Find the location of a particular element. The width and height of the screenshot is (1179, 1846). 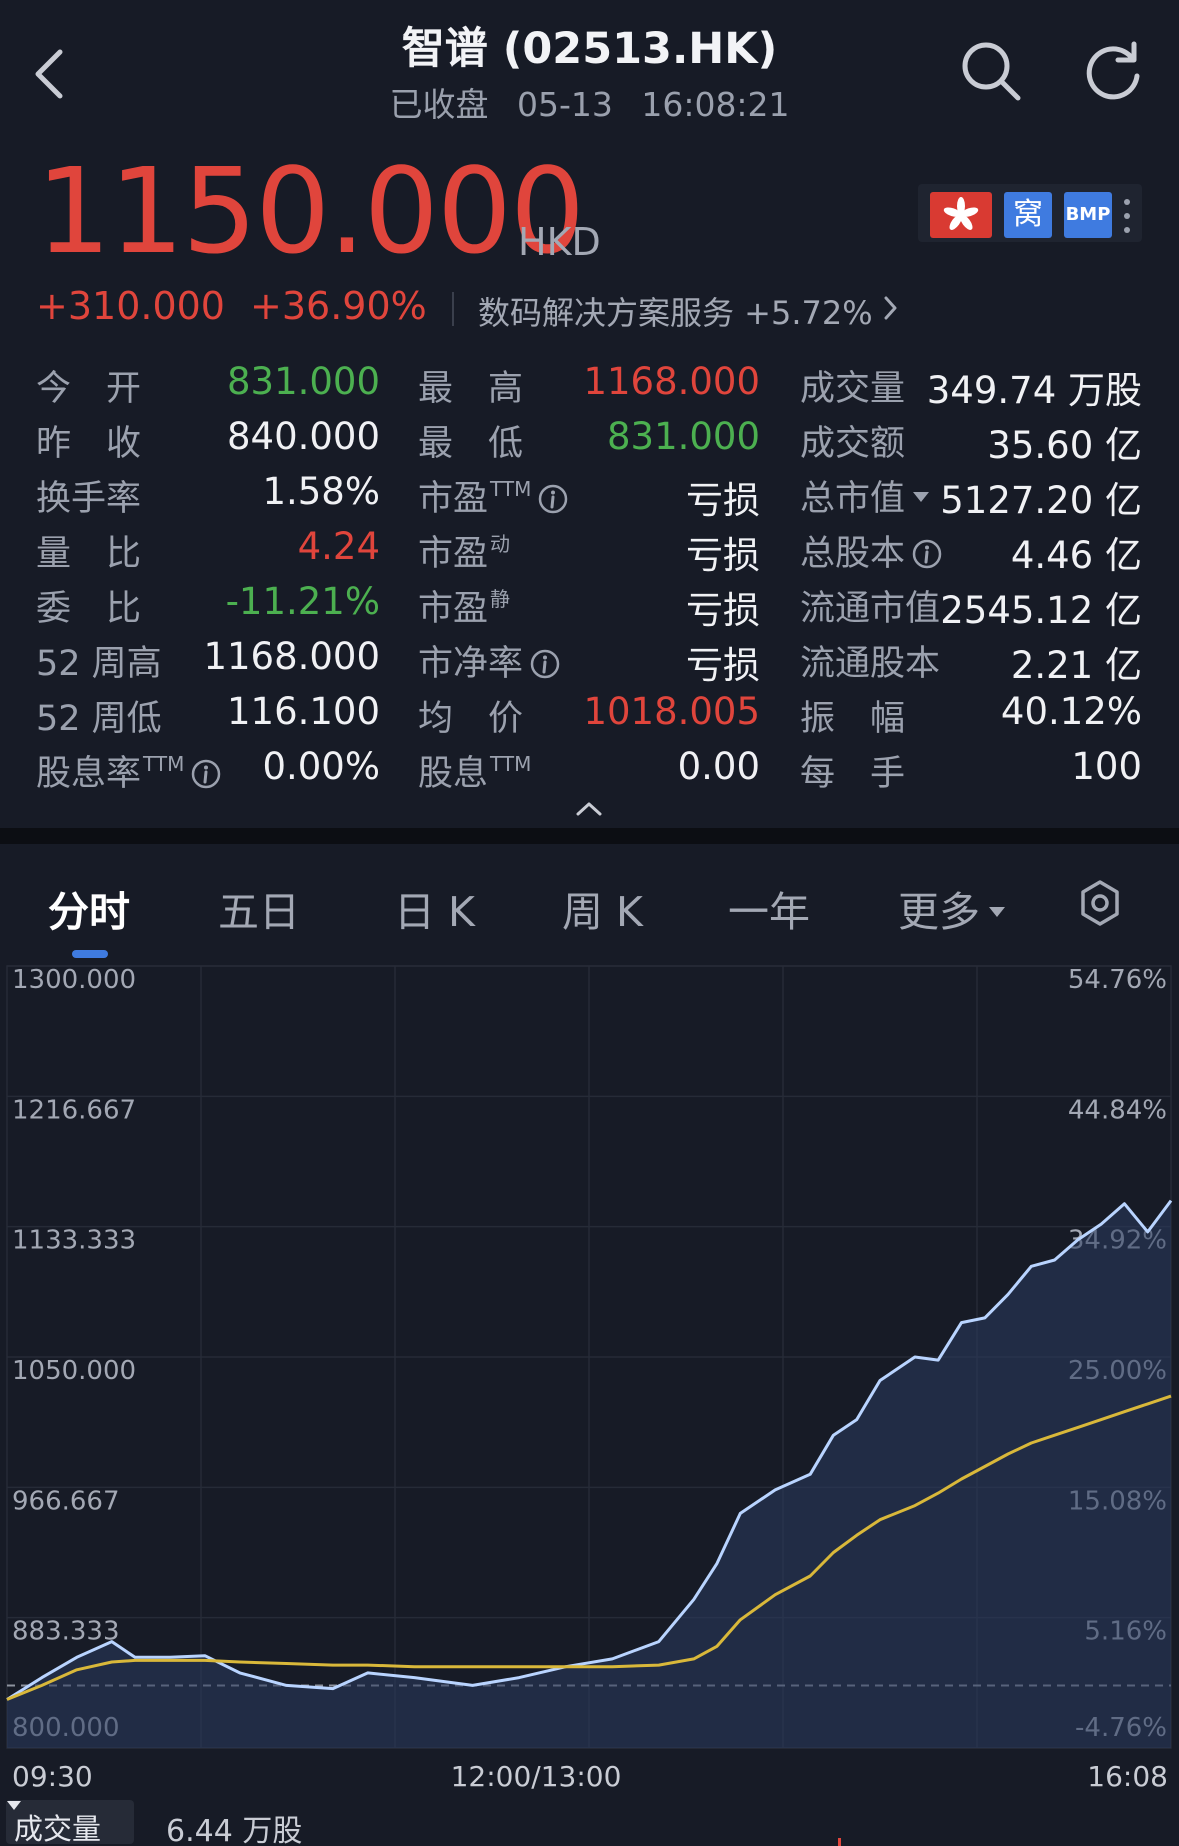

currency-label: HKD is located at coordinates (559, 242).